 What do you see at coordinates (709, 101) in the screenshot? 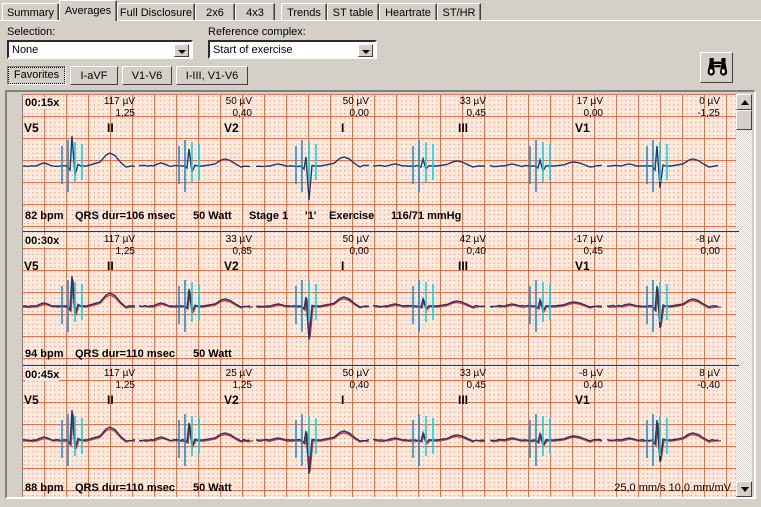
I see `measurement-microvolts: 0 µV` at bounding box center [709, 101].